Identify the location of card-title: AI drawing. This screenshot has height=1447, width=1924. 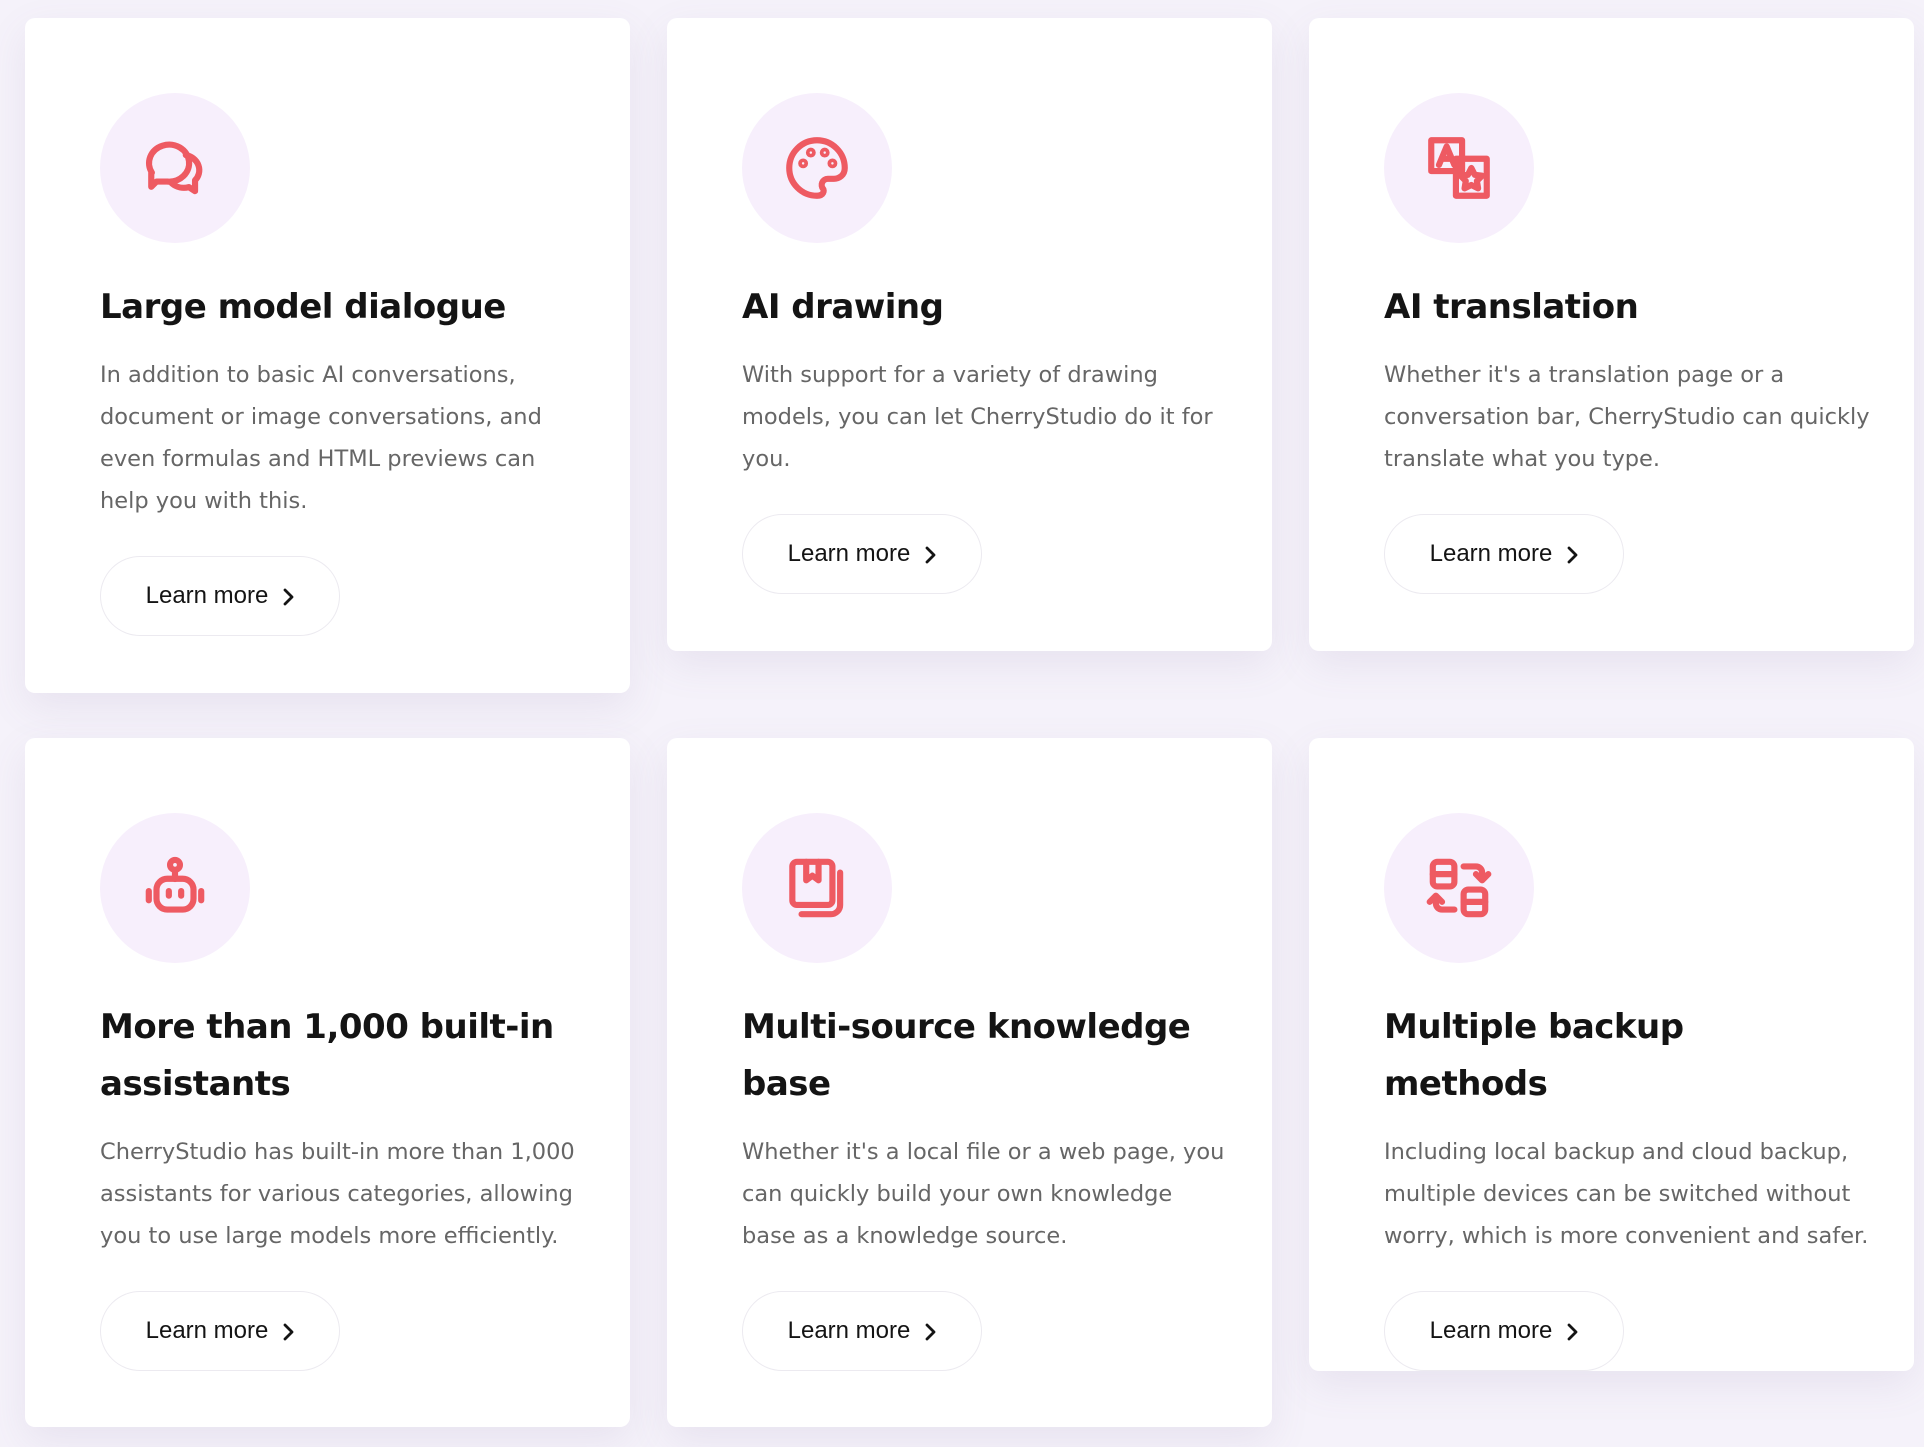
(843, 307).